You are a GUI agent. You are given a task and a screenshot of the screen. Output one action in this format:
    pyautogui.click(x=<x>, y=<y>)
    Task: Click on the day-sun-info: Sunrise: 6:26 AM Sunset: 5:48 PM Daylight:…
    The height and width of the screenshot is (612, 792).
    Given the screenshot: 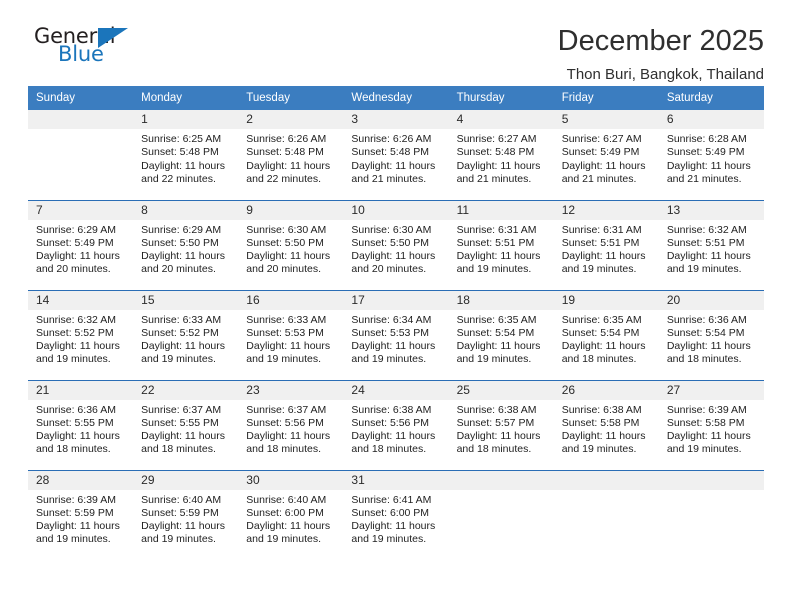 What is the action you would take?
    pyautogui.click(x=290, y=157)
    